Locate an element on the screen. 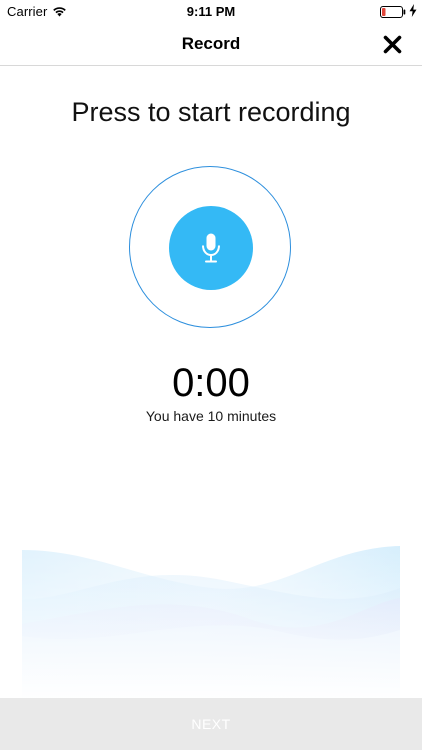 Image resolution: width=422 pixels, height=750 pixels. record-instruction: Press to start recording is located at coordinates (211, 112).